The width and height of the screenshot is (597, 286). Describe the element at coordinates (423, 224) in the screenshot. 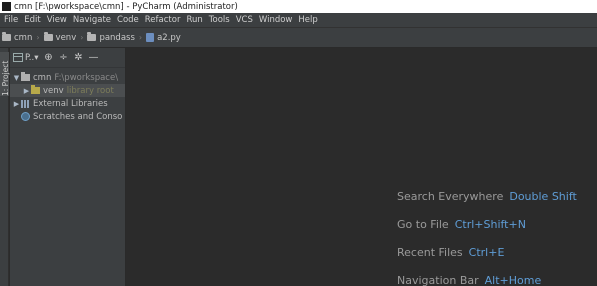

I see `hint-label: Go to File` at that location.